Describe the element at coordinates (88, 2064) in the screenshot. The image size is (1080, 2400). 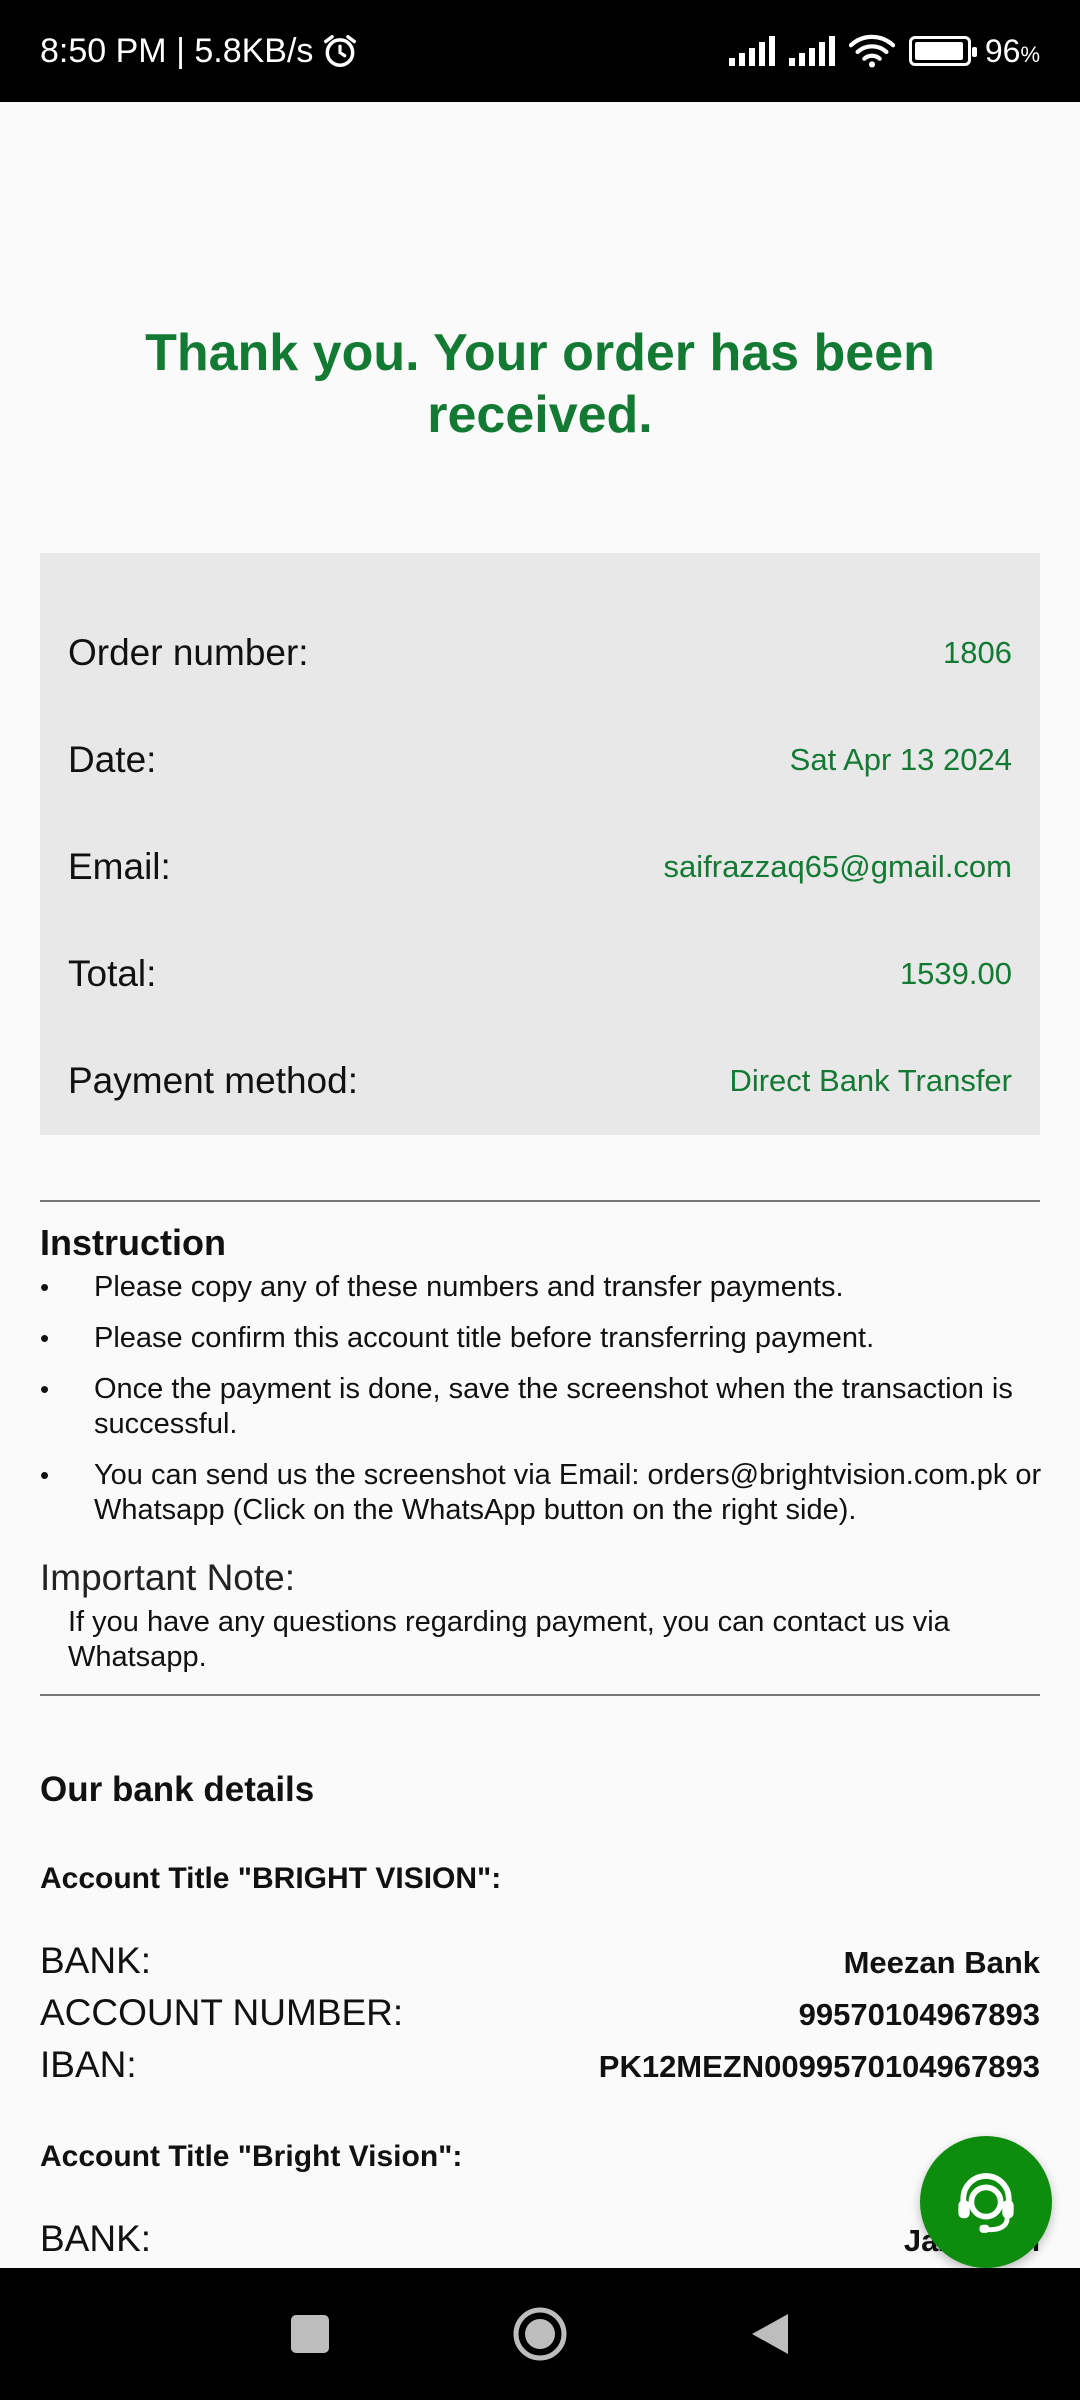
I see `iban-key: IBAN:` at that location.